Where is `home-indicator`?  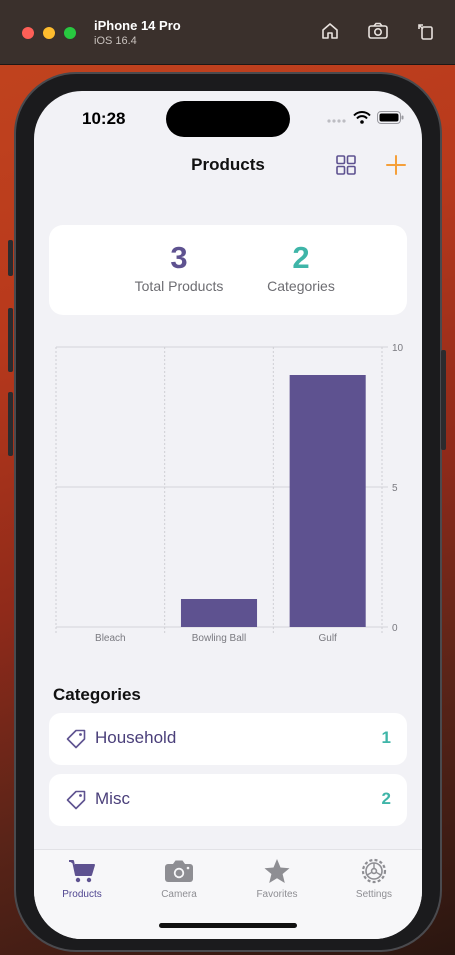
home-indicator is located at coordinates (228, 925).